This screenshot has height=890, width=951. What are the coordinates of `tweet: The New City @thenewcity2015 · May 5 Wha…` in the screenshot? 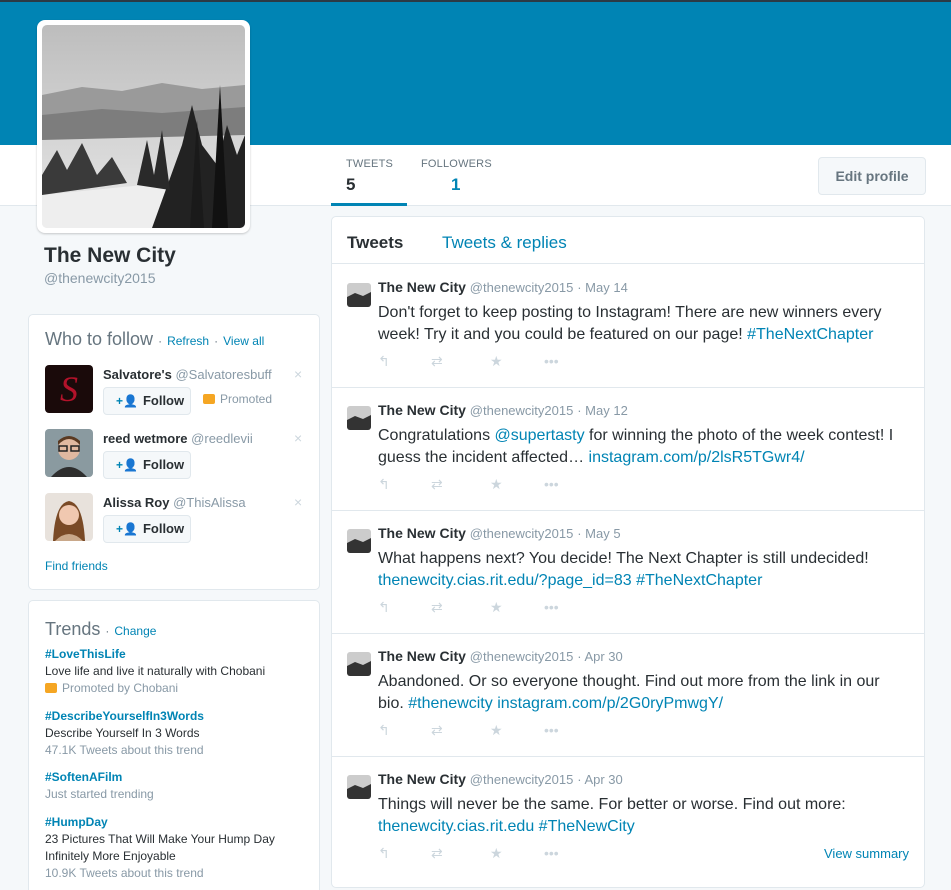 It's located at (628, 572).